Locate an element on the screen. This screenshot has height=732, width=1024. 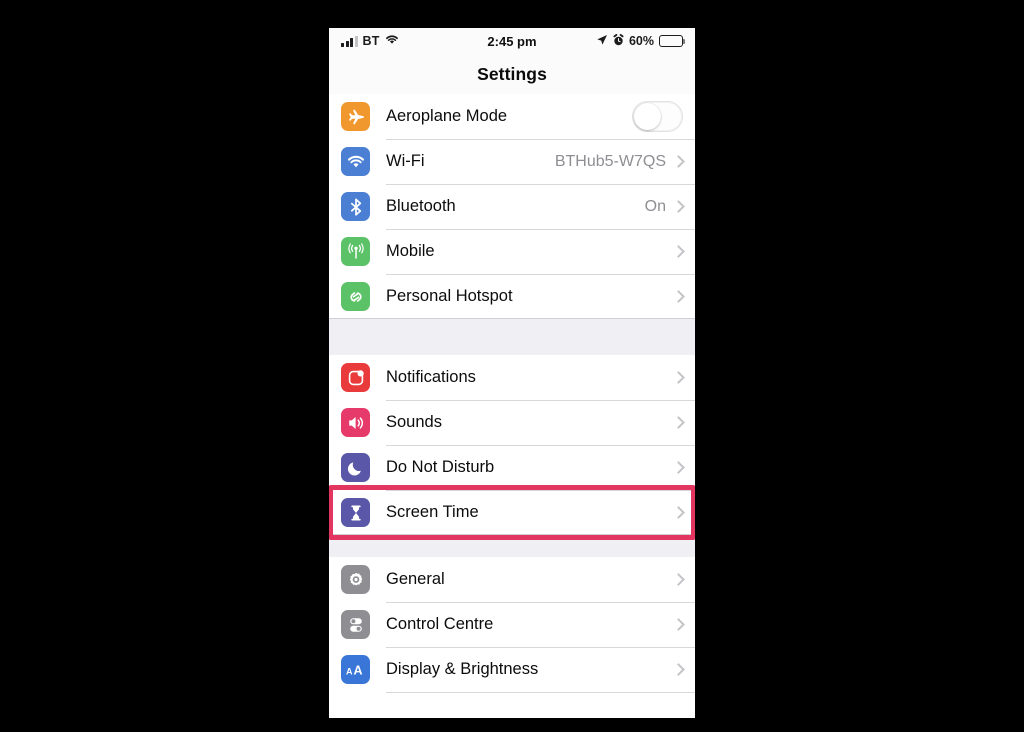
settings-row-screen-time: Screen Time is located at coordinates (512, 512).